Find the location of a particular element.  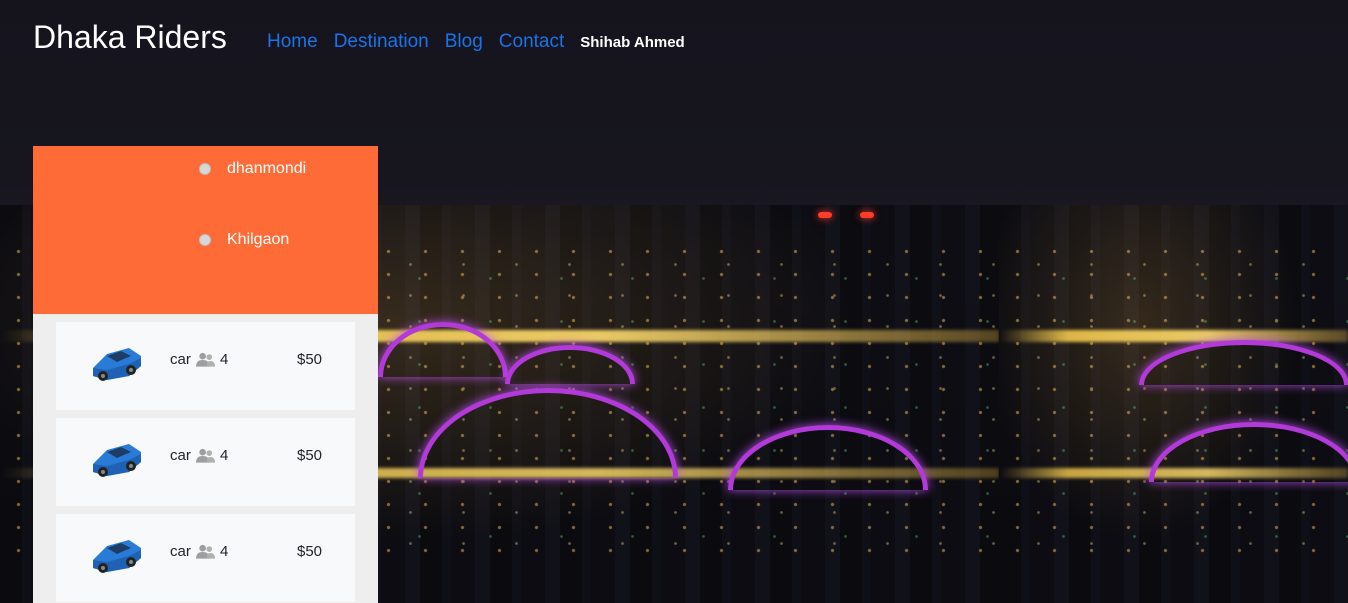

nav-link-destination: Destination is located at coordinates (381, 42).